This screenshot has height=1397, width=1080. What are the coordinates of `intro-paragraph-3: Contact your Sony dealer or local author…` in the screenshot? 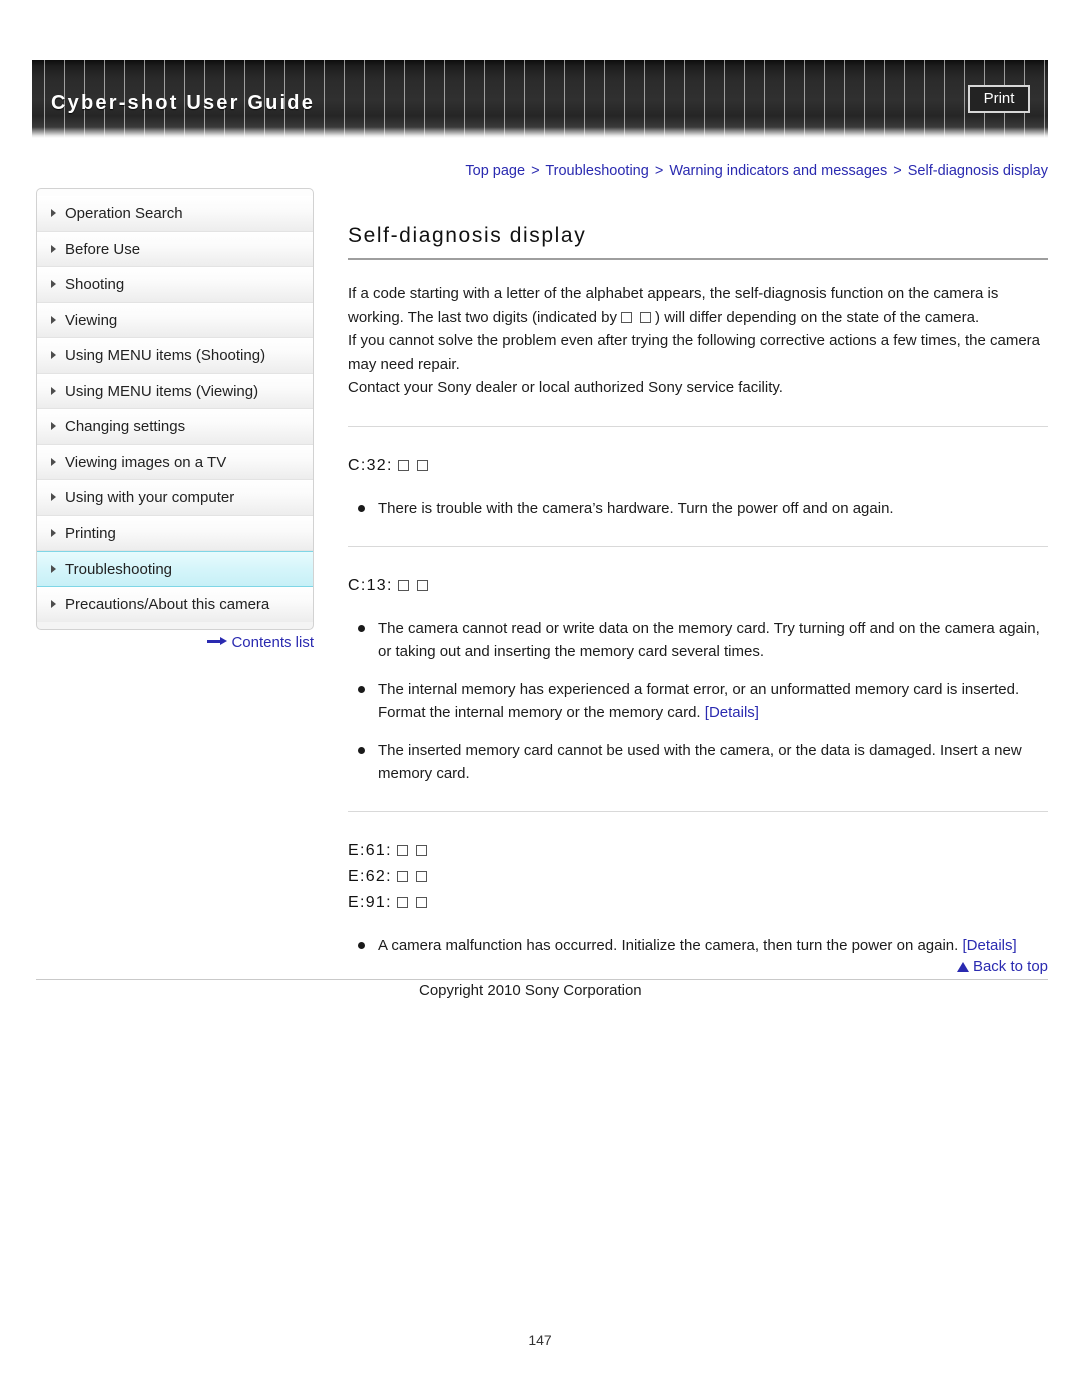 It's located at (565, 387).